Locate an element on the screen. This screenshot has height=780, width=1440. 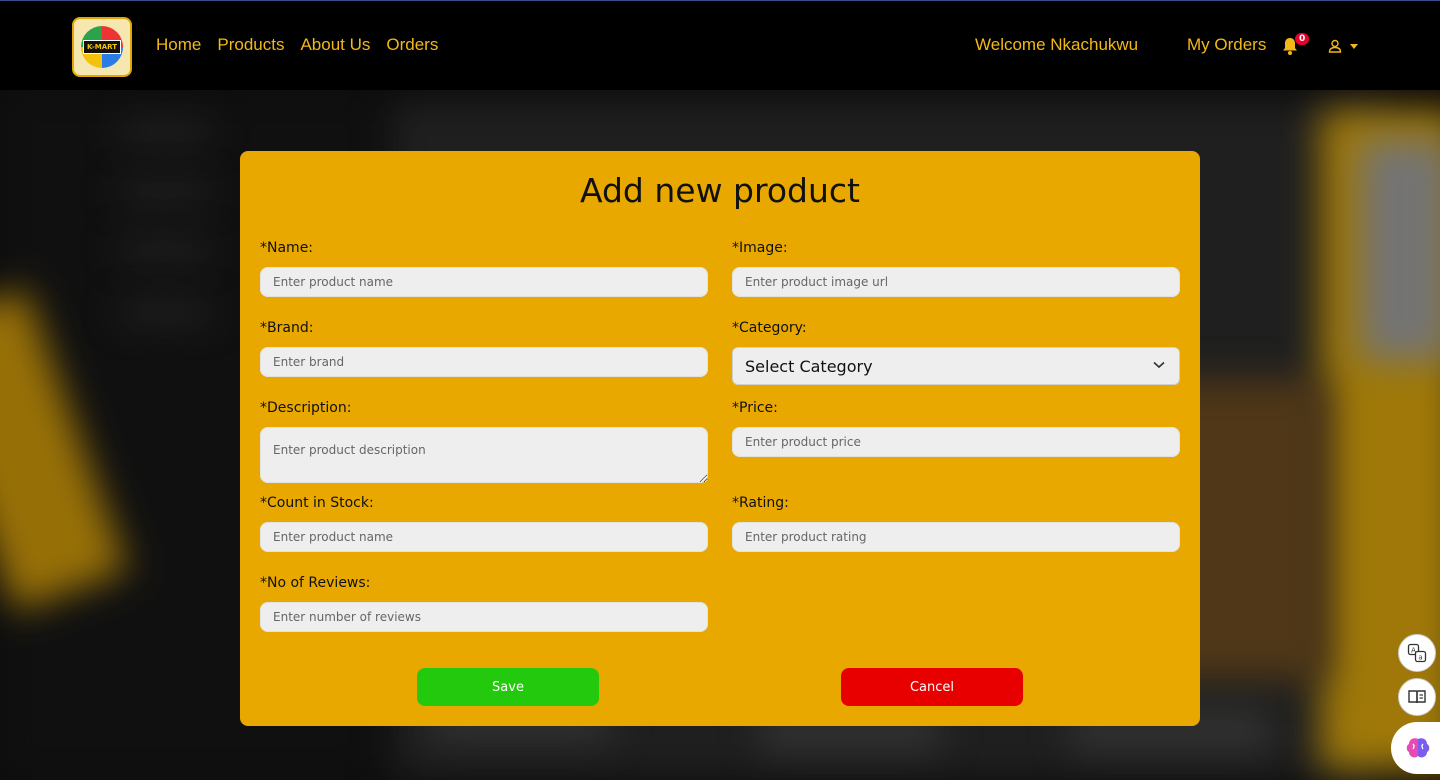
ai-assistant-button is located at coordinates (1415, 748).